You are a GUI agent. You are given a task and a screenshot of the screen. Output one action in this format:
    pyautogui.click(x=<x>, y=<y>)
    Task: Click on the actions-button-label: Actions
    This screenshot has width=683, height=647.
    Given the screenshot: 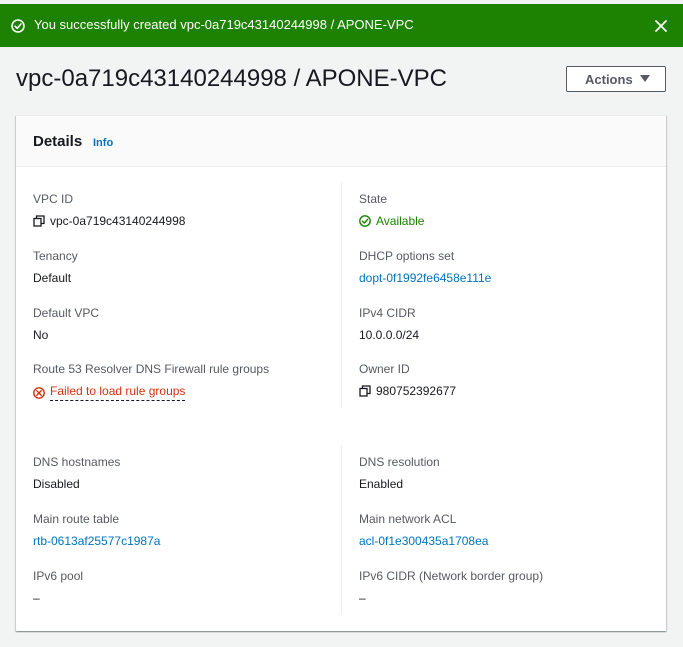 What is the action you would take?
    pyautogui.click(x=609, y=79)
    